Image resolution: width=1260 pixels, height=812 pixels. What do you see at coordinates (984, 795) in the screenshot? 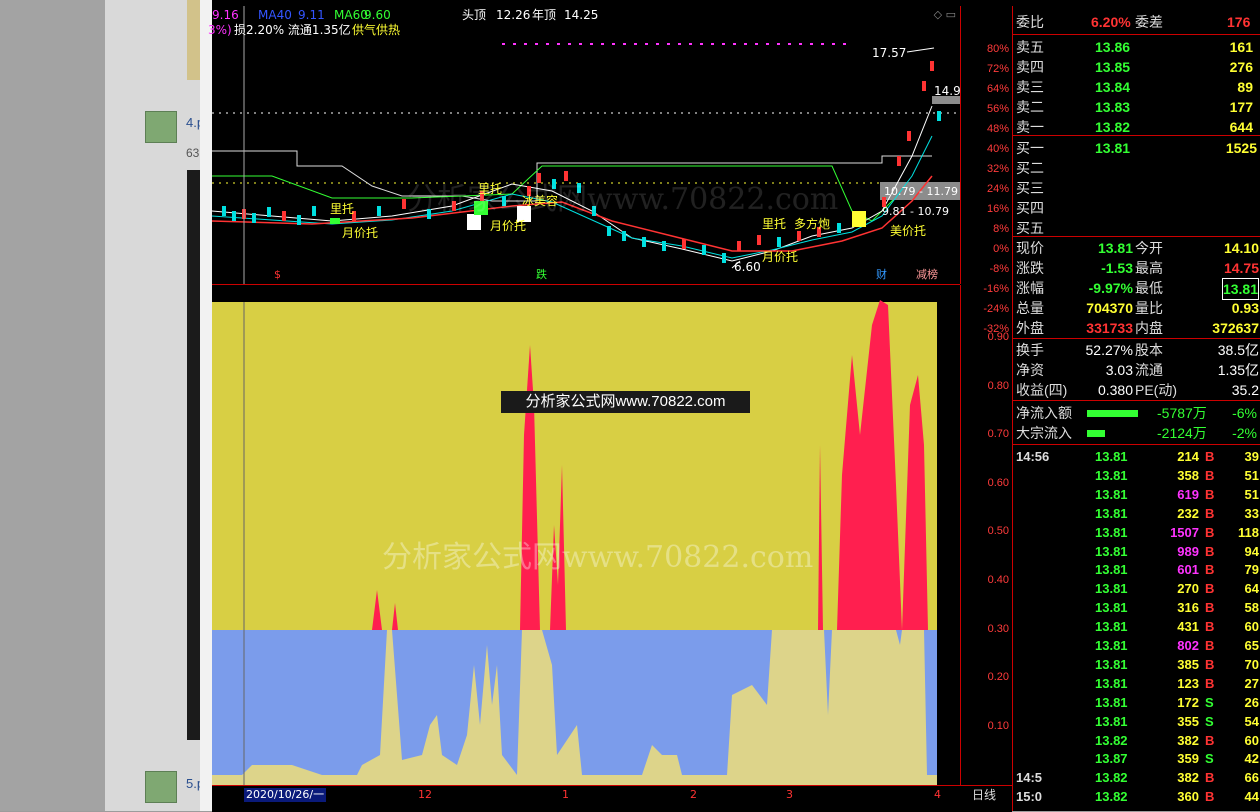
I see `period-label: 日线` at bounding box center [984, 795].